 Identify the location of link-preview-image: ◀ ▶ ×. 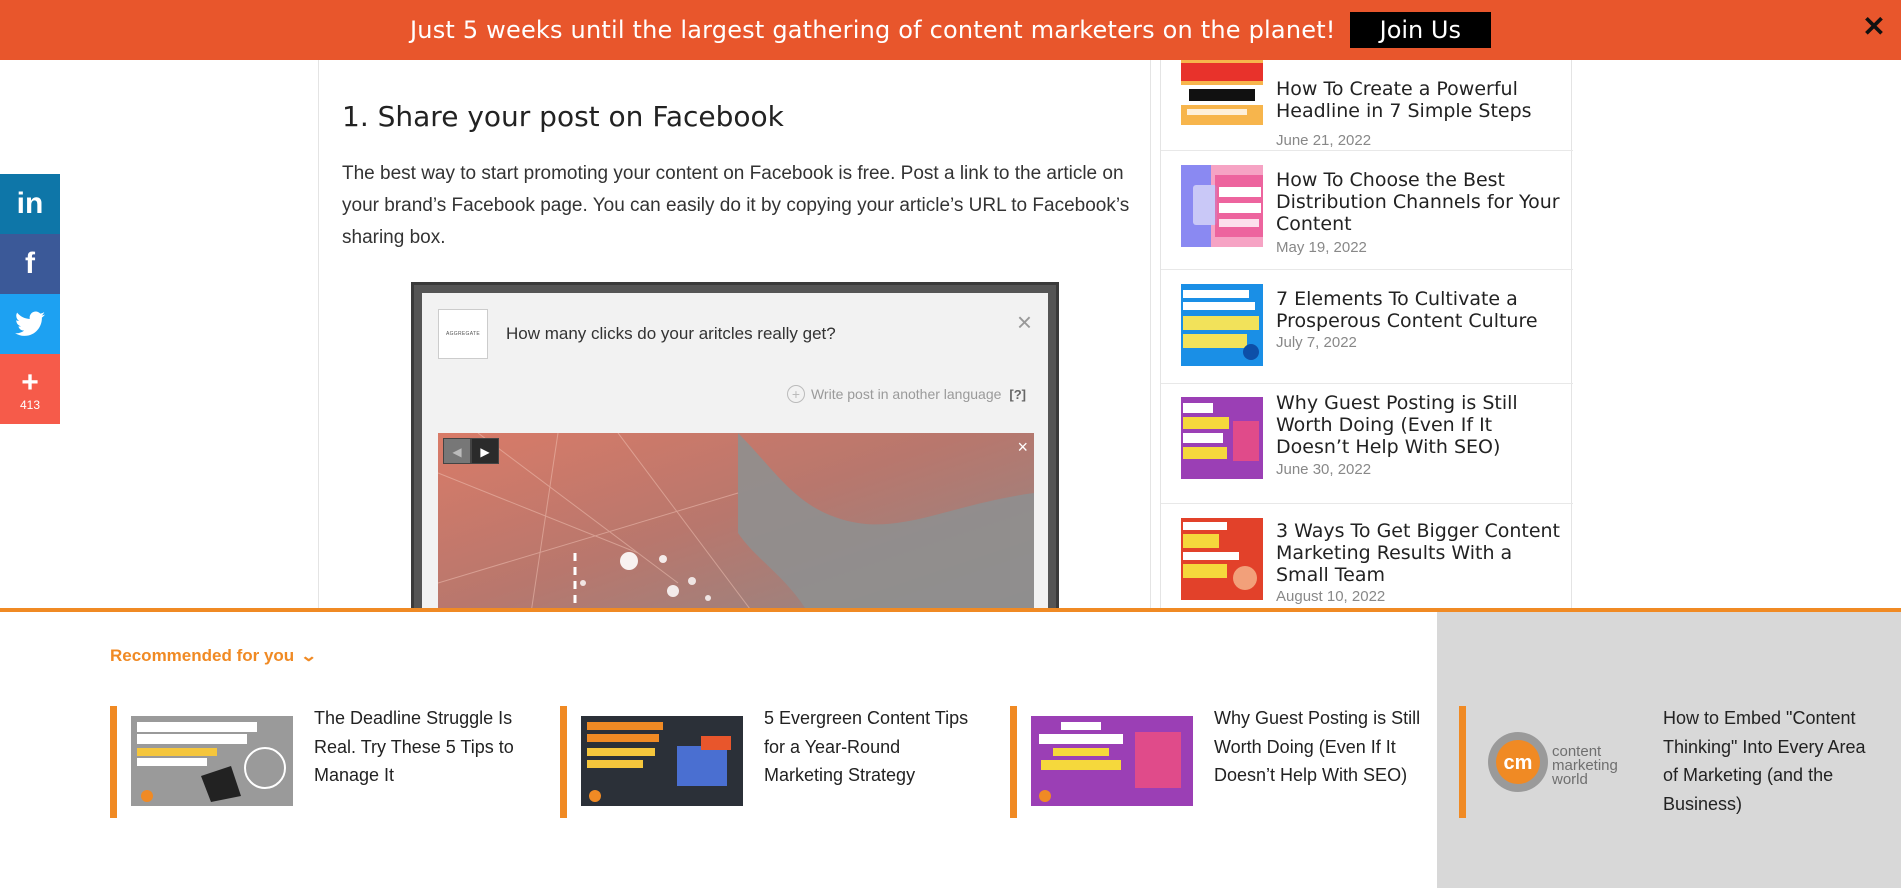
(736, 526).